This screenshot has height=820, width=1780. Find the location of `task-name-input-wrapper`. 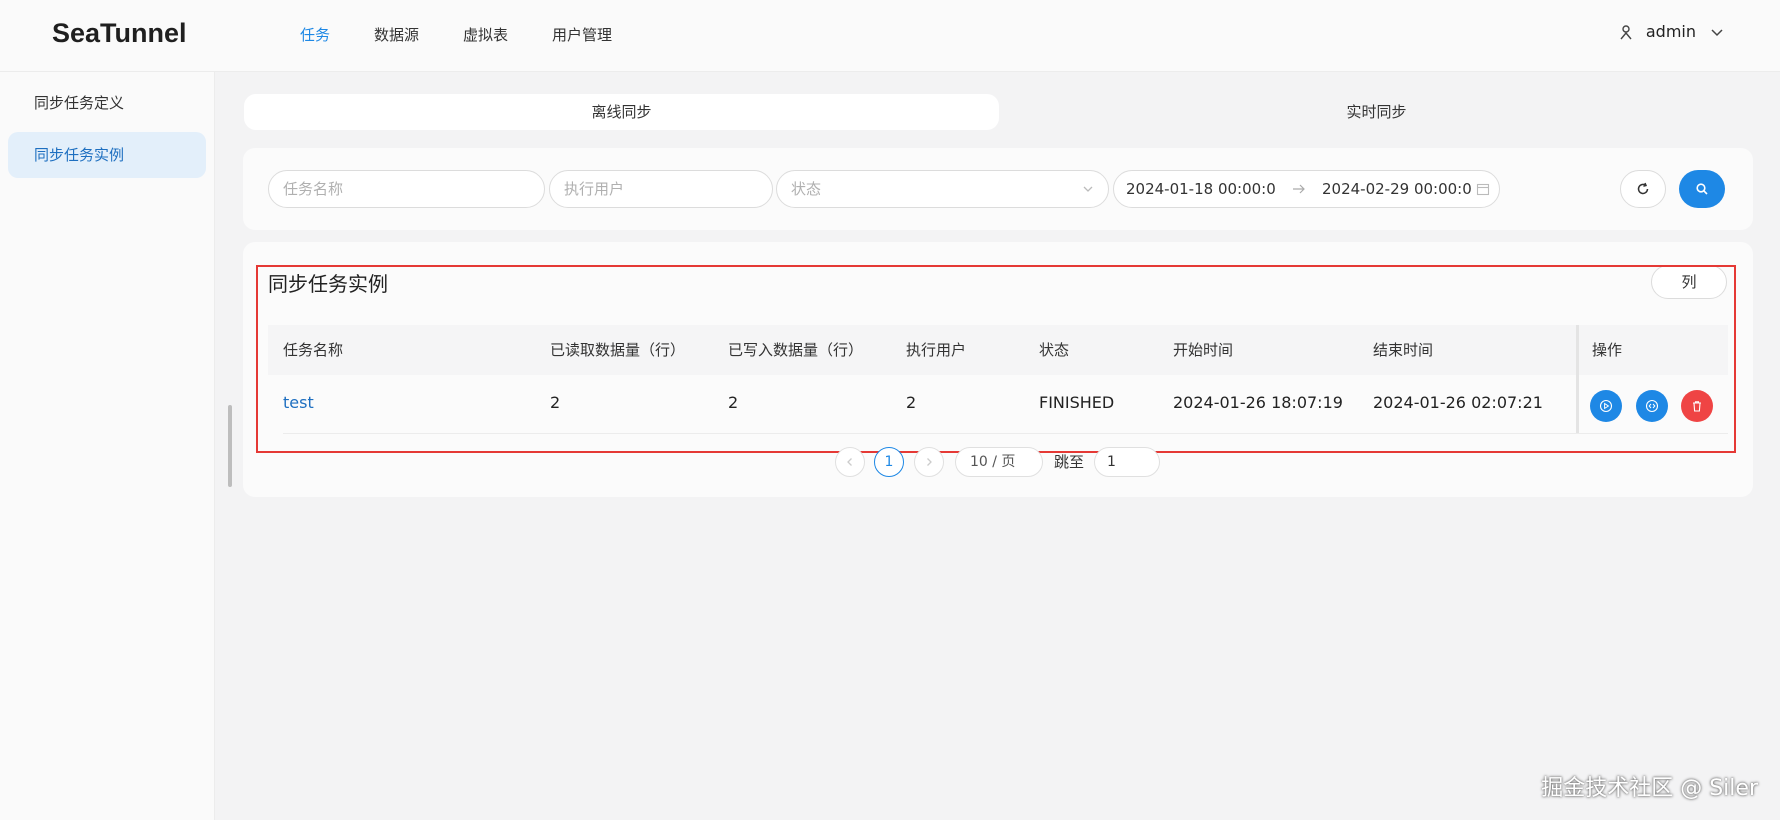

task-name-input-wrapper is located at coordinates (406, 189).